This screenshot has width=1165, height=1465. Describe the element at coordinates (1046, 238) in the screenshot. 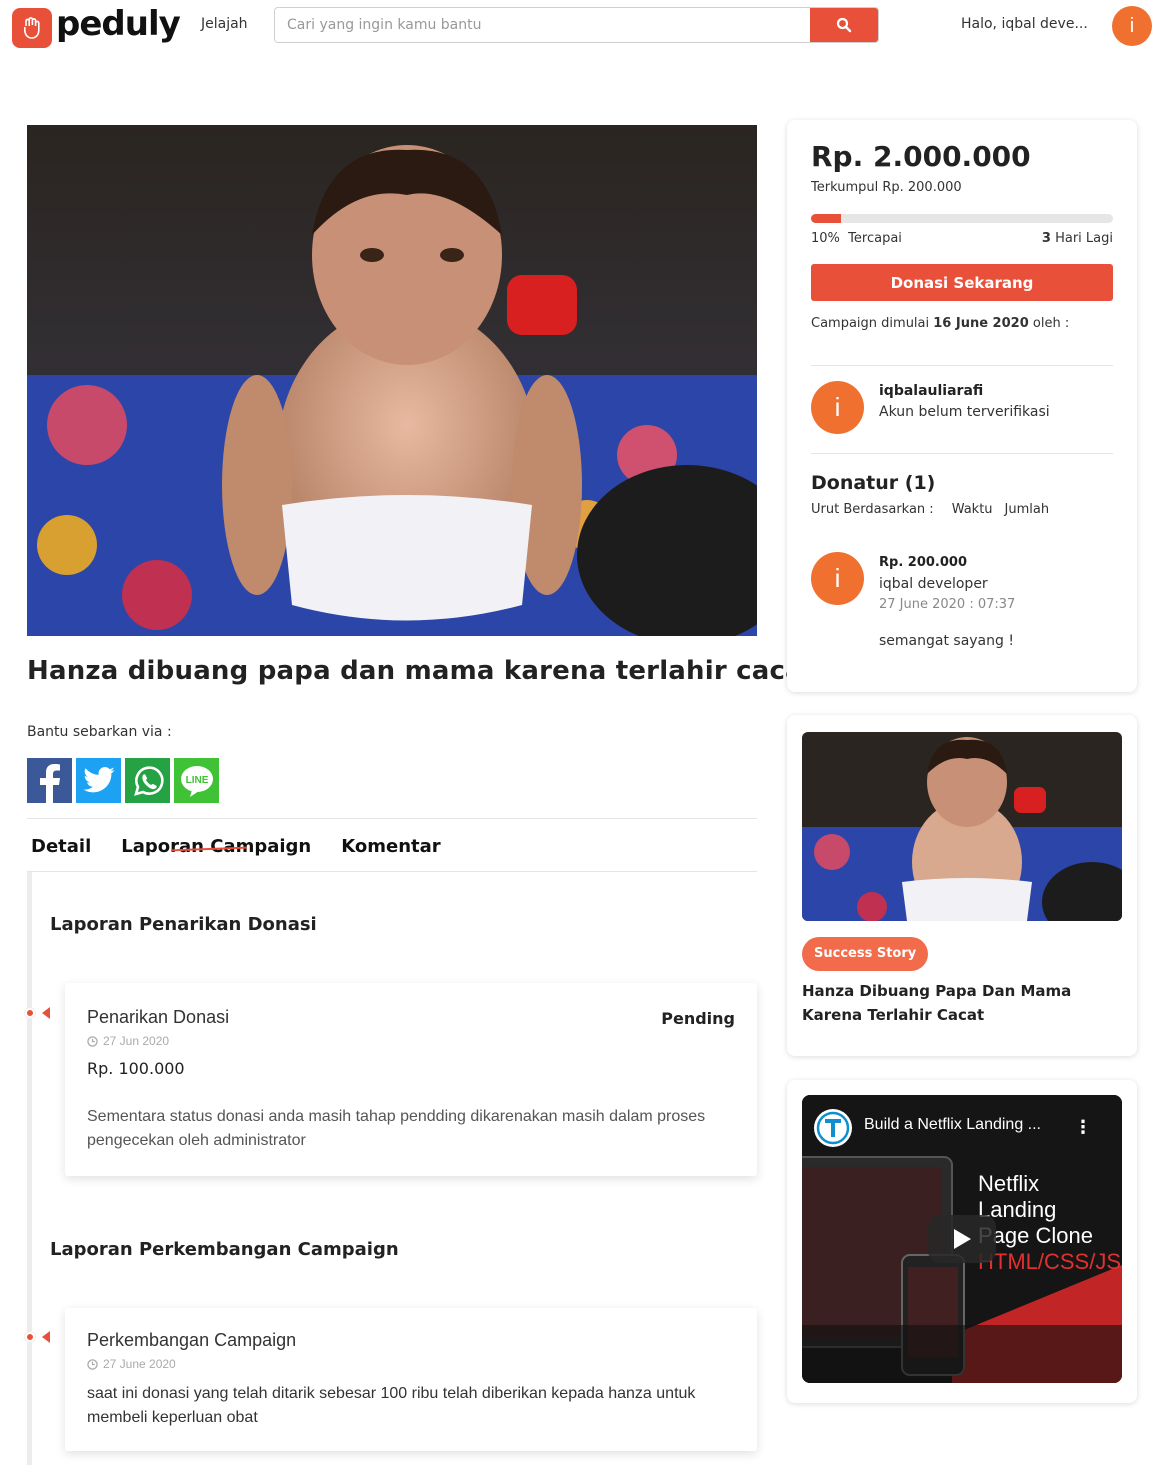

I see `days-left-value: 3` at that location.